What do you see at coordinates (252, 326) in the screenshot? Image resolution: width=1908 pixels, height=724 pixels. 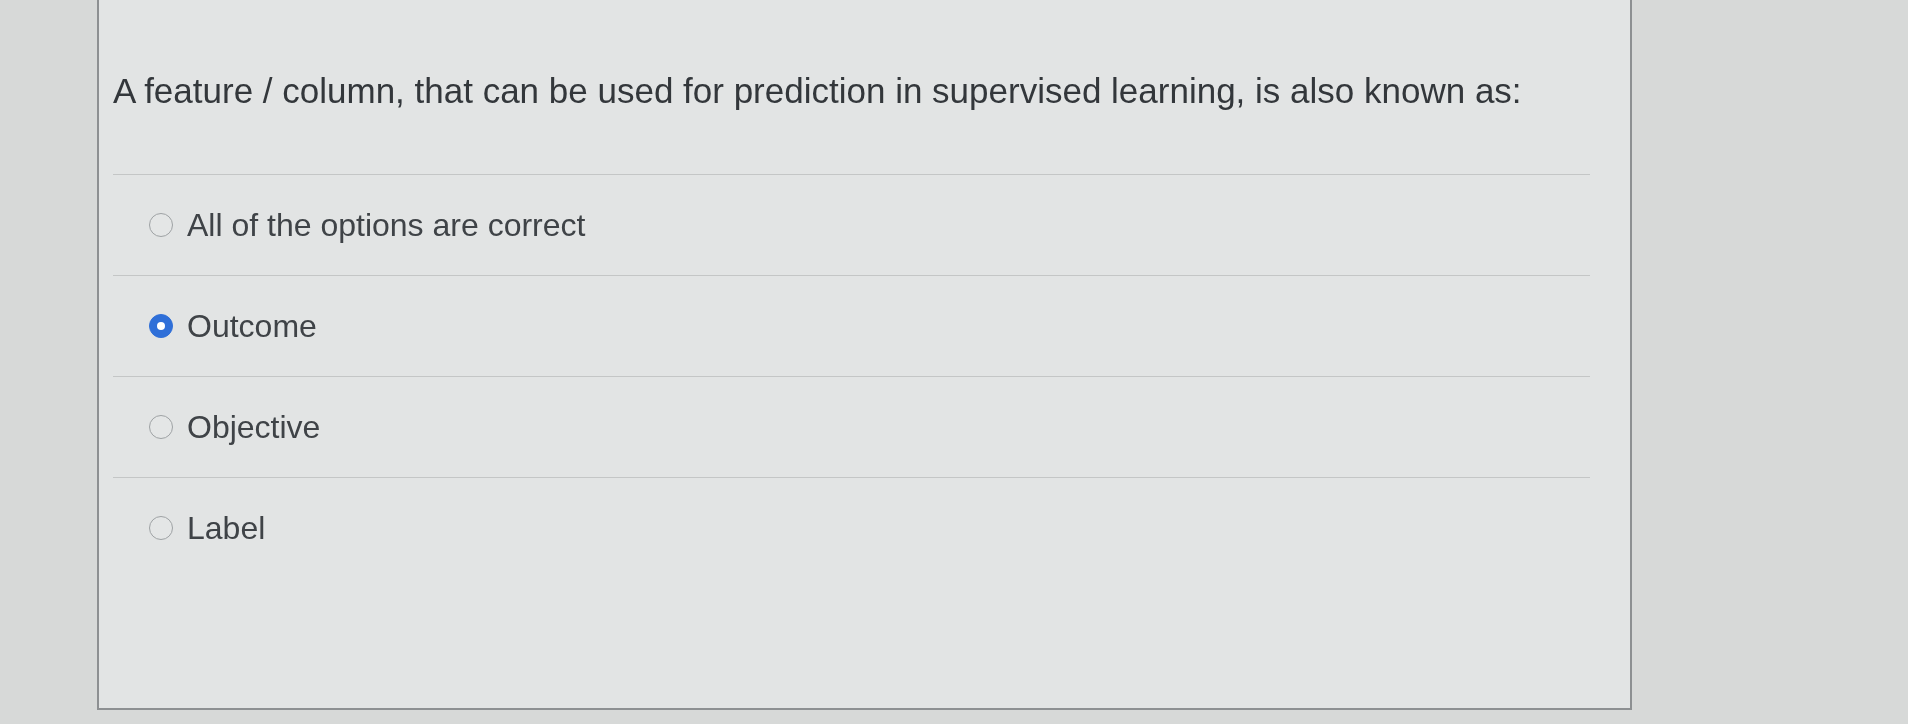 I see `option-label: Outcome` at bounding box center [252, 326].